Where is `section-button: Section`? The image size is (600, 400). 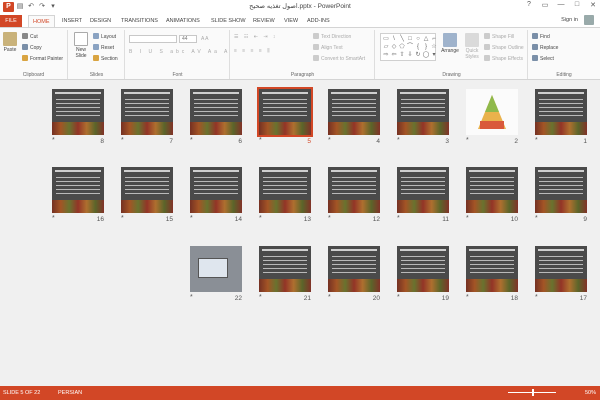
section-button: Section is located at coordinates (105, 59).